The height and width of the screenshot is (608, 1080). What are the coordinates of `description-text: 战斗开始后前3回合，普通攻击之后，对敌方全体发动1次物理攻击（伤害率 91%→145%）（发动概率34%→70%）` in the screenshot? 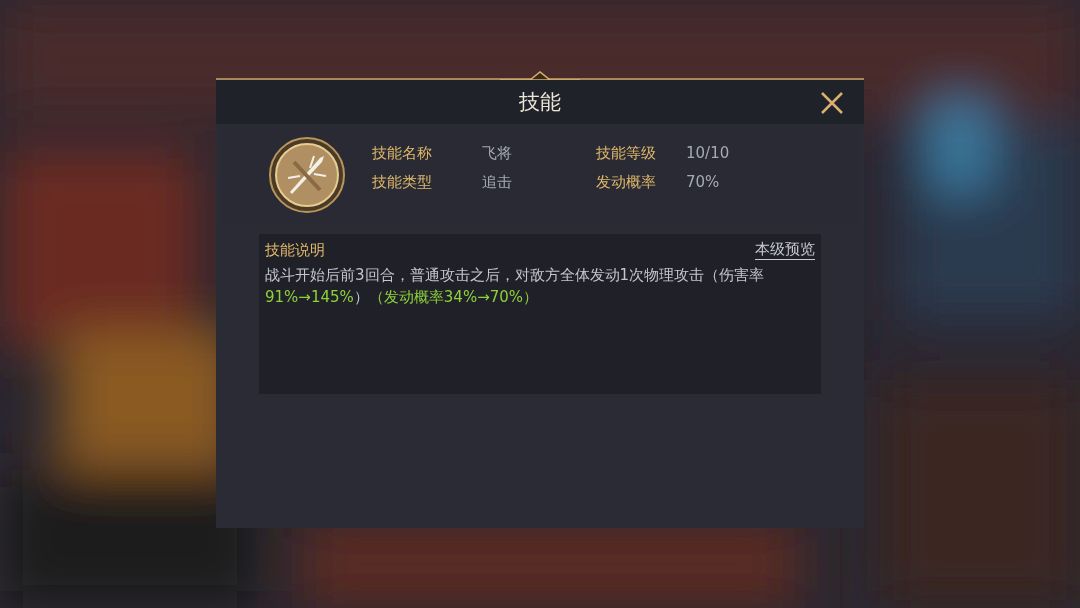 It's located at (515, 286).